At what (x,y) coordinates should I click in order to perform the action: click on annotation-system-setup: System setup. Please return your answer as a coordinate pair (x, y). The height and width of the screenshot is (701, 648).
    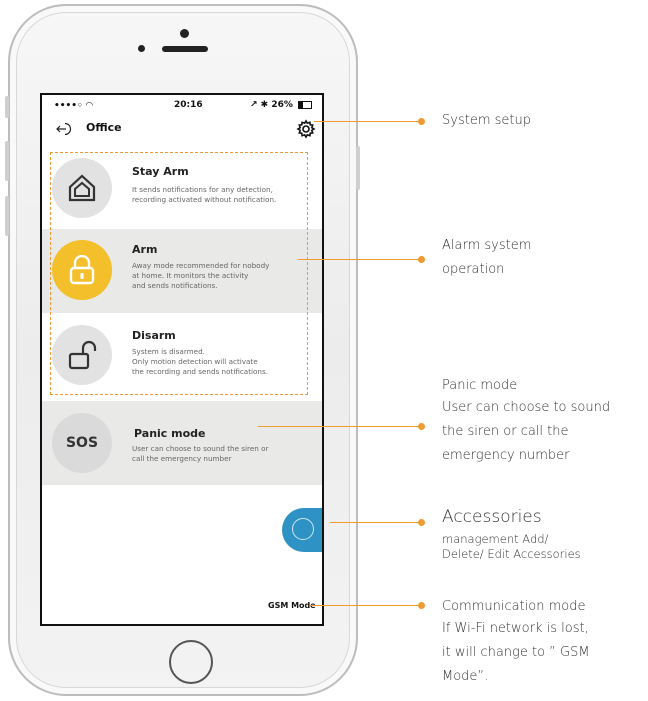
    Looking at the image, I should click on (486, 120).